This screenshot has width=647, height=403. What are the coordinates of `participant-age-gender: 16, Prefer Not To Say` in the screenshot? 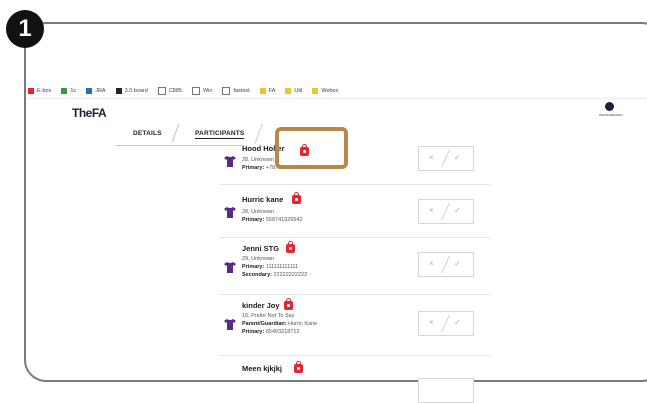 It's located at (268, 316).